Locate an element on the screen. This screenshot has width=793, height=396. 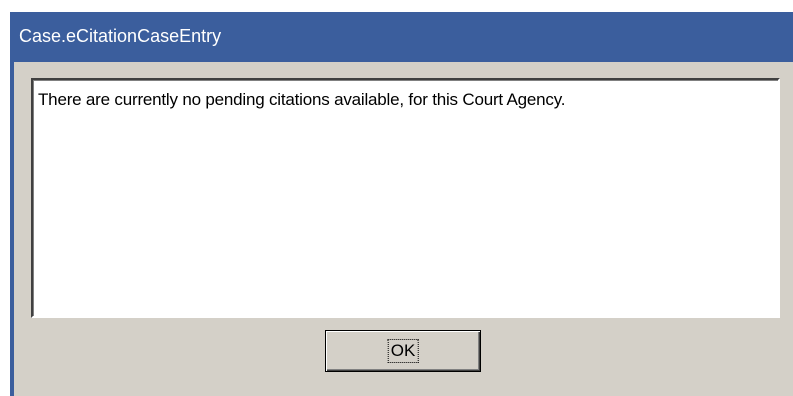
window-title: Case.eCitationCaseEntry is located at coordinates (120, 36).